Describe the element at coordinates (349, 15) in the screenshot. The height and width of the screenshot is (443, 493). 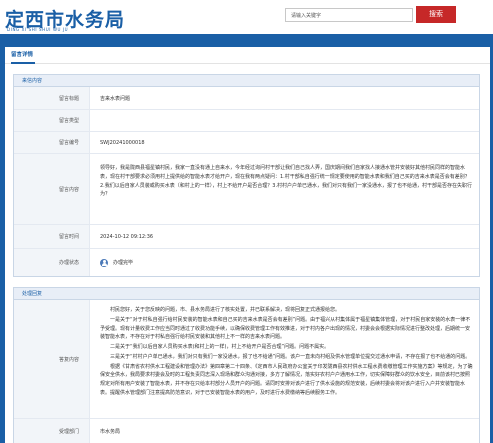
I see `search-input: 请输入关键字` at that location.